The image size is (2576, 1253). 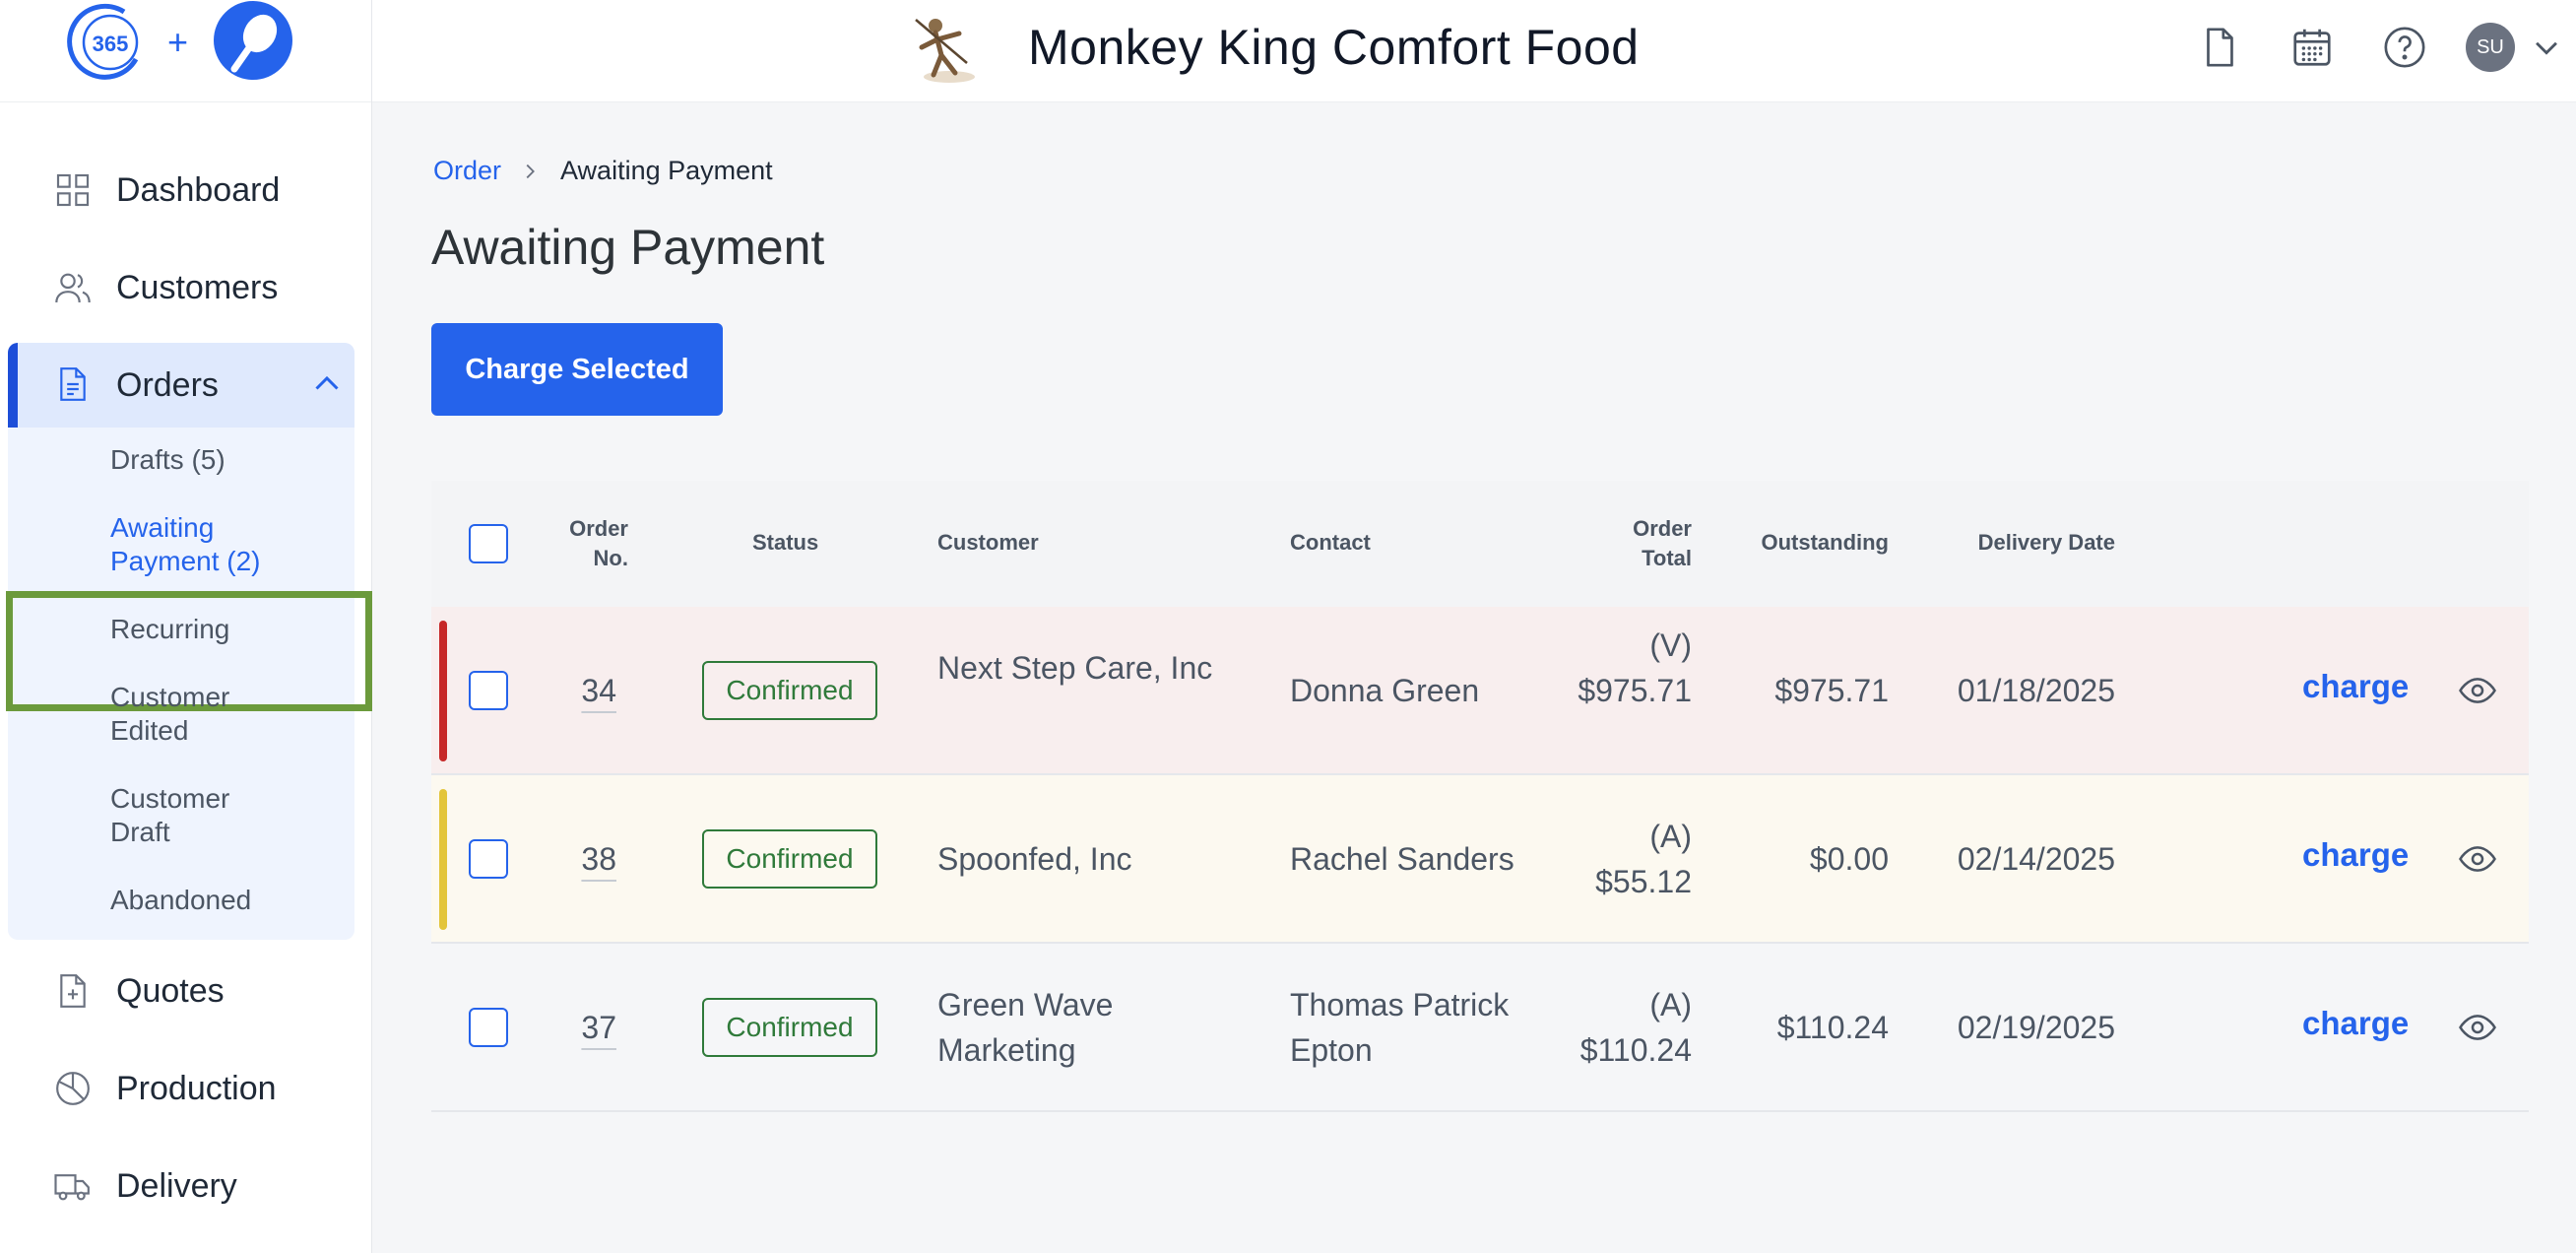 What do you see at coordinates (2036, 1027) in the screenshot?
I see `delivery-date: 02/19/2025` at bounding box center [2036, 1027].